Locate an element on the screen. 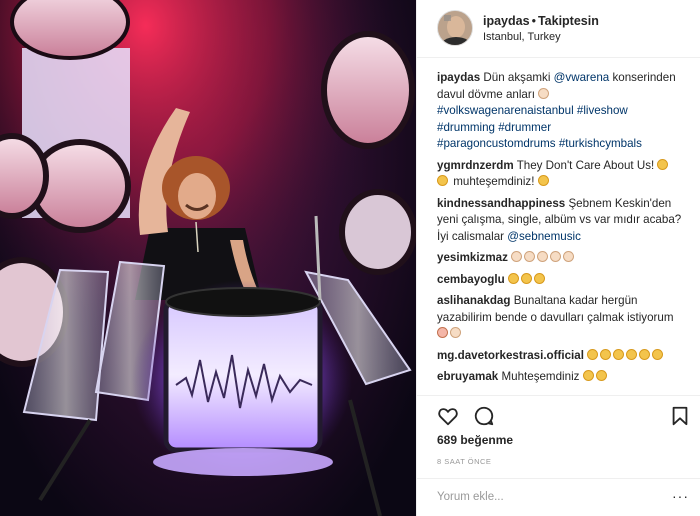 The width and height of the screenshot is (700, 516). comment-text: They Don't Care About Us! is located at coordinates (585, 165).